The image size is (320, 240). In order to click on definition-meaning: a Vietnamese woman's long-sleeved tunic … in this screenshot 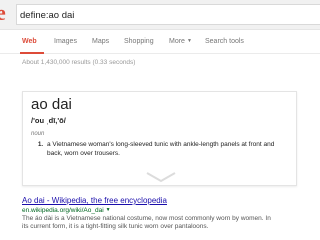, I will do `click(161, 149)`.